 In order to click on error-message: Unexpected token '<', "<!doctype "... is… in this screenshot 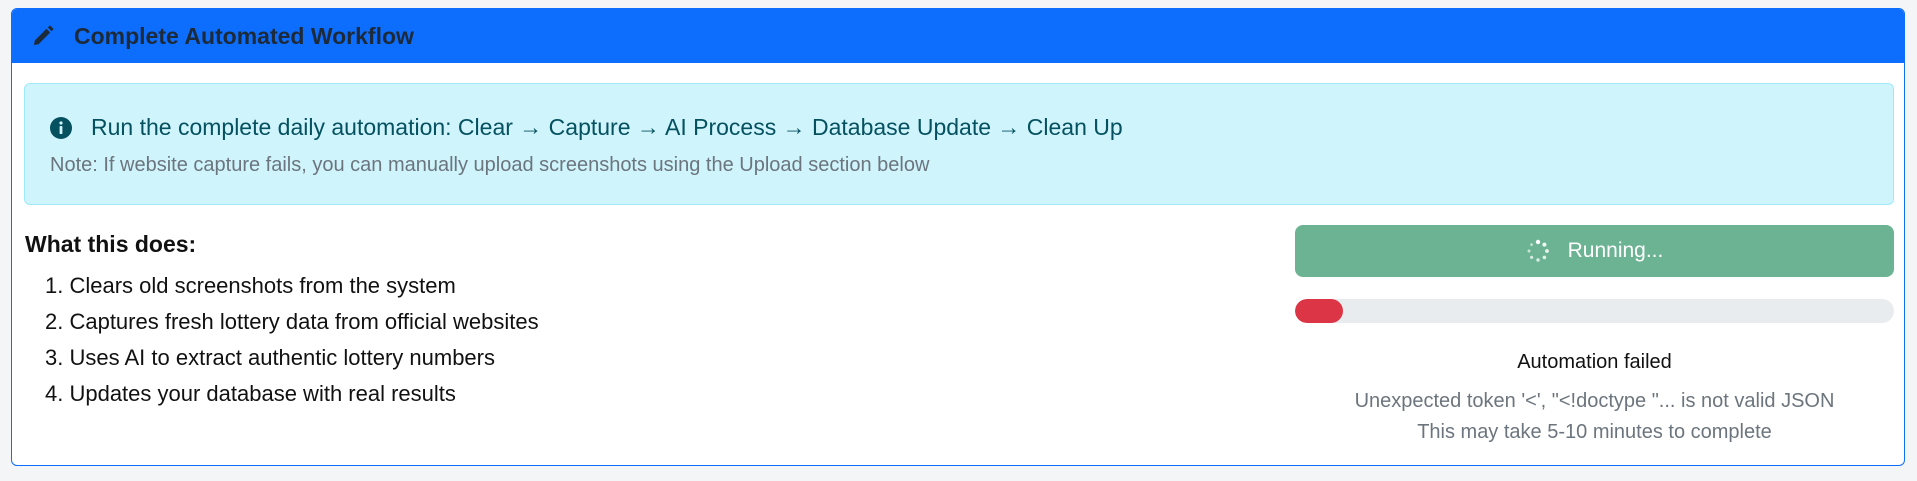, I will do `click(1594, 401)`.